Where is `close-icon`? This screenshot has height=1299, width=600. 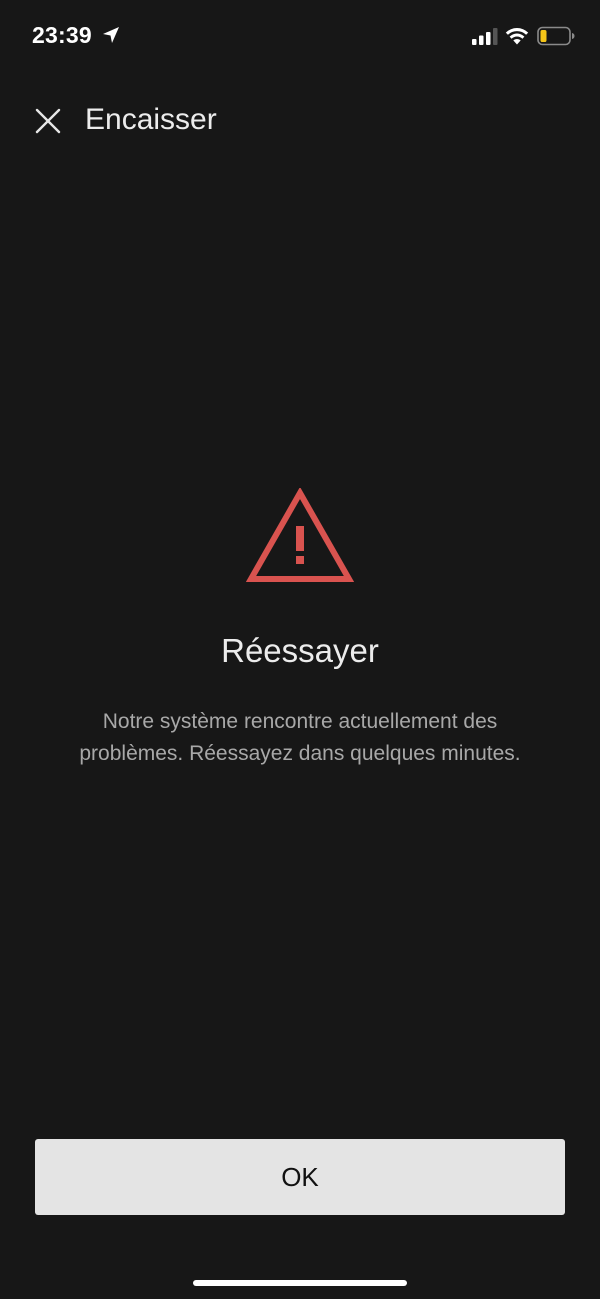
close-icon is located at coordinates (48, 121).